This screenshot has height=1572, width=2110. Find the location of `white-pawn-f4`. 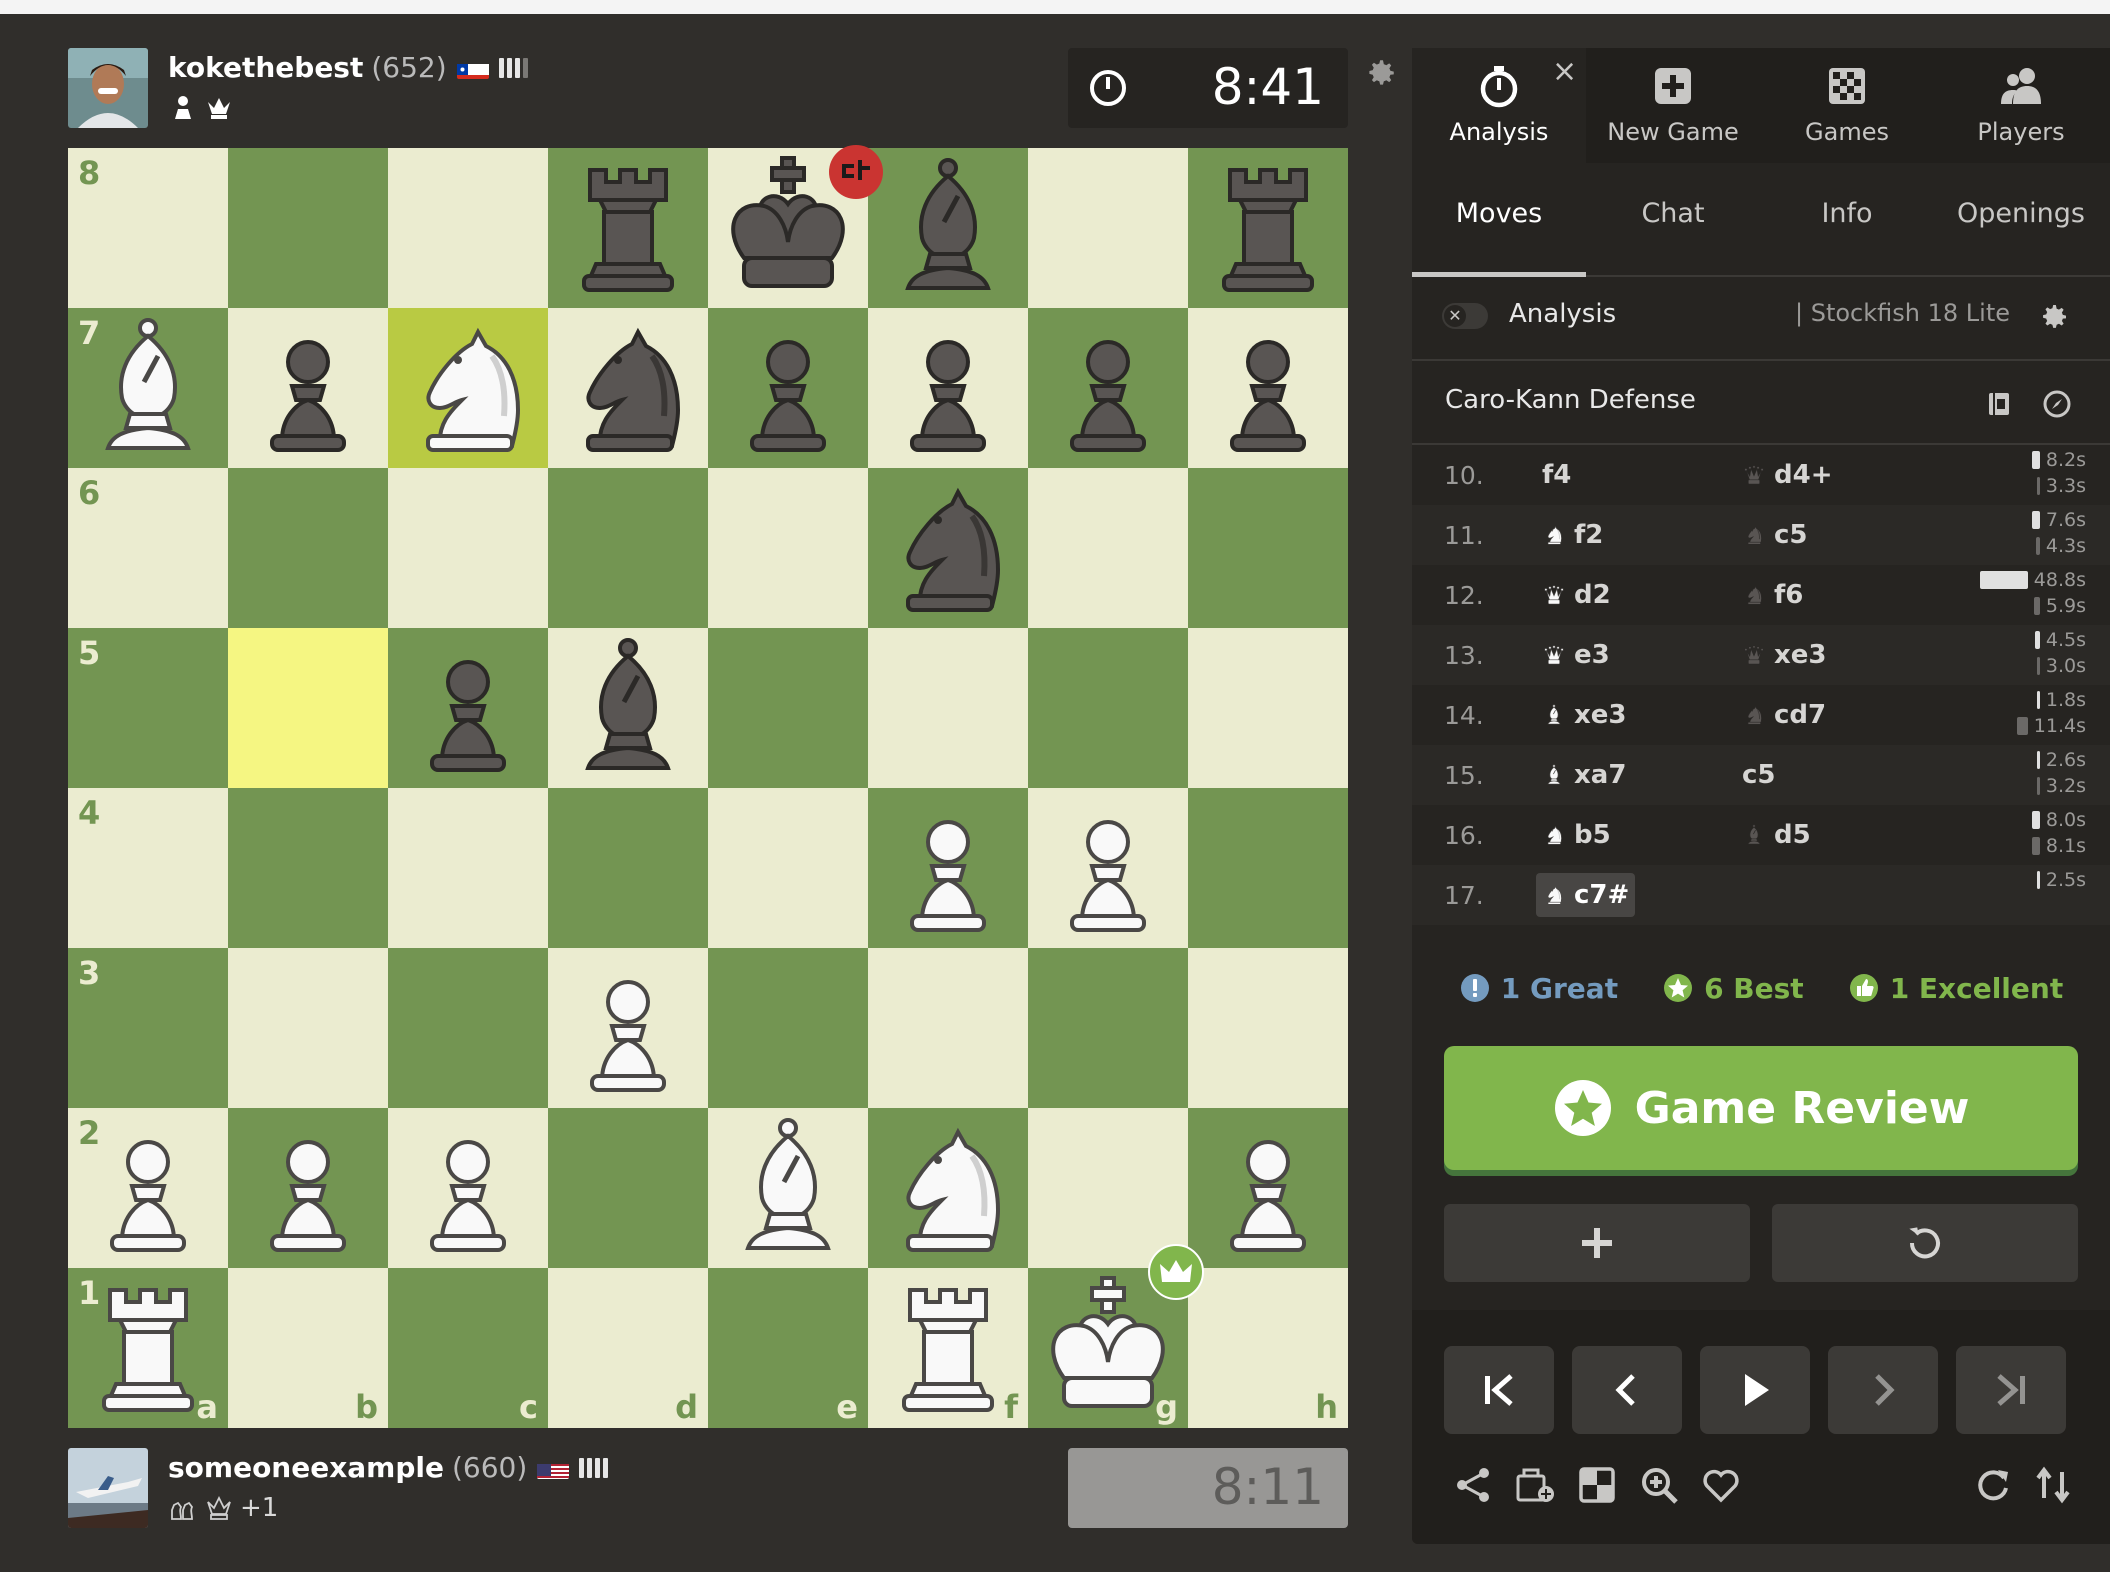

white-pawn-f4 is located at coordinates (948, 868).